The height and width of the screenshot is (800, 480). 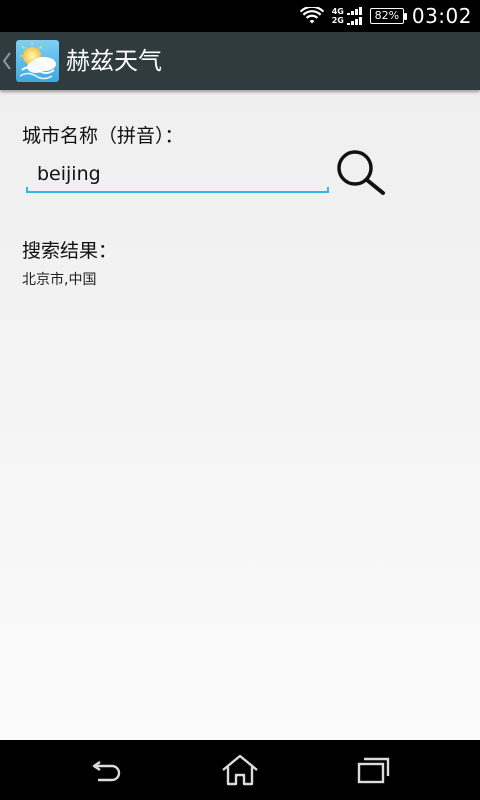 I want to click on search-icon, so click(x=361, y=172).